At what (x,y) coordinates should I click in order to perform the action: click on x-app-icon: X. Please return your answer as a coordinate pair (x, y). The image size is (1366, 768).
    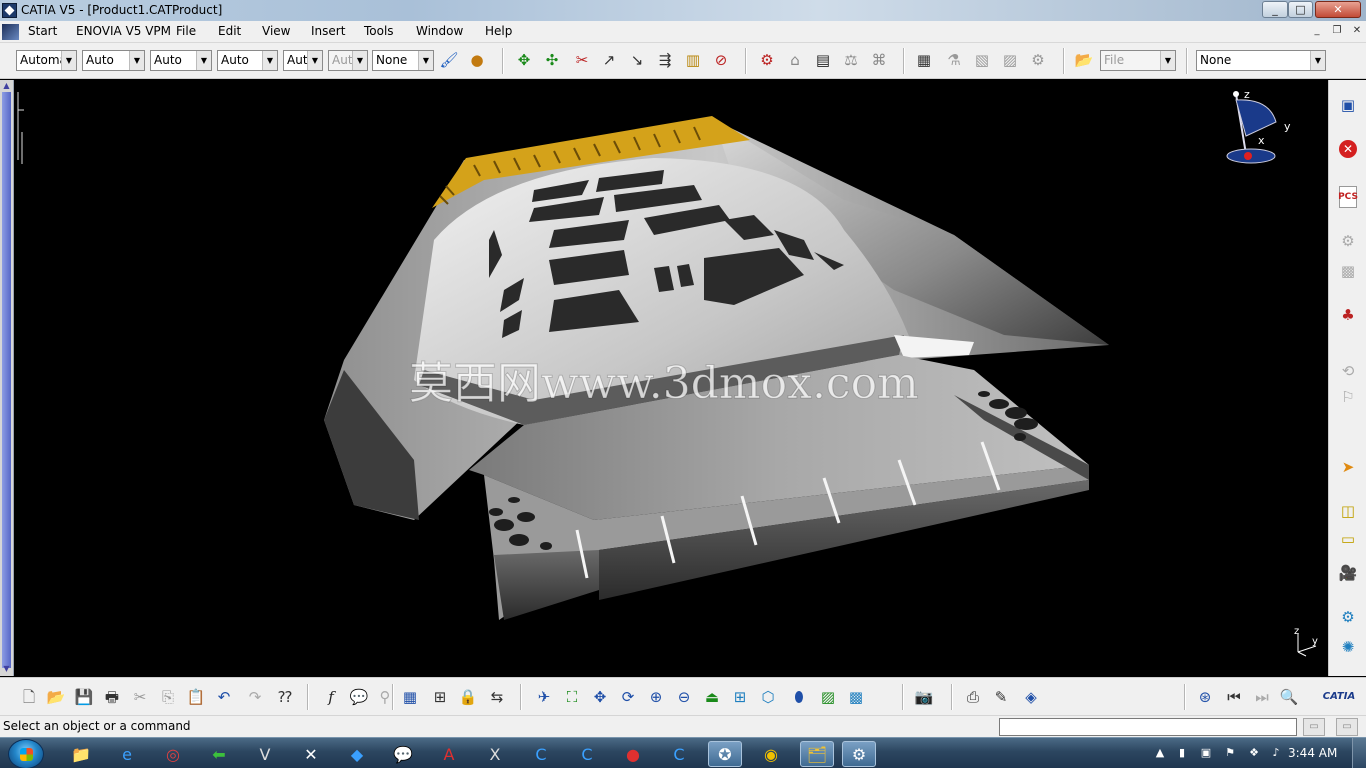
    Looking at the image, I should click on (495, 754).